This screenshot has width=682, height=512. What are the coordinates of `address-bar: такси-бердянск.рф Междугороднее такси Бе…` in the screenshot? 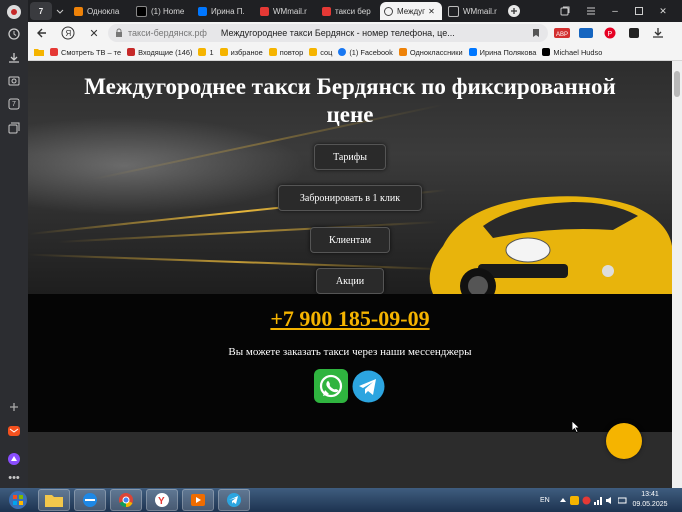 It's located at (328, 33).